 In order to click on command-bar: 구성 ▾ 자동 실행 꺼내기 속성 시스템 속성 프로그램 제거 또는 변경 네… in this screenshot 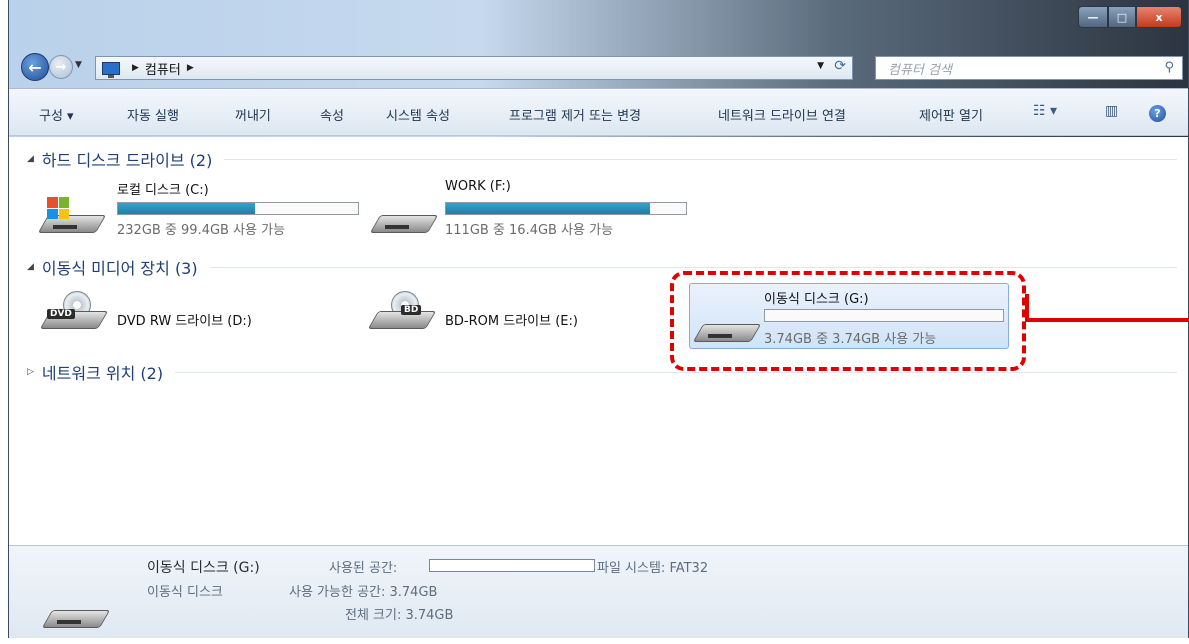, I will do `click(598, 112)`.